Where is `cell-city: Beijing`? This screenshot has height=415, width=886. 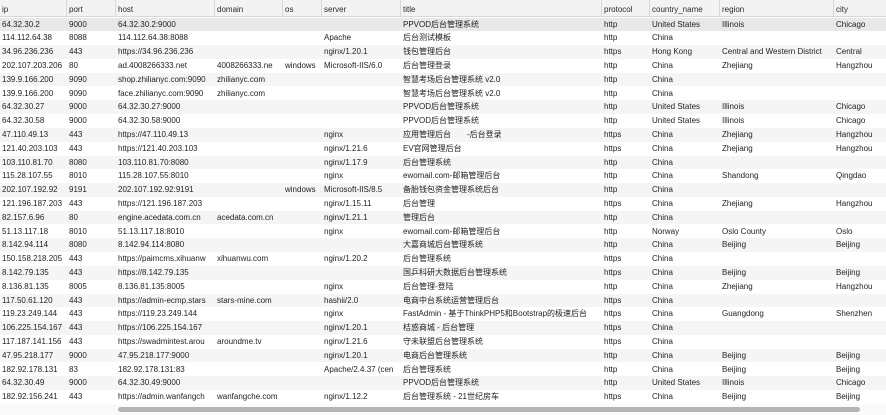
cell-city: Beijing is located at coordinates (848, 355).